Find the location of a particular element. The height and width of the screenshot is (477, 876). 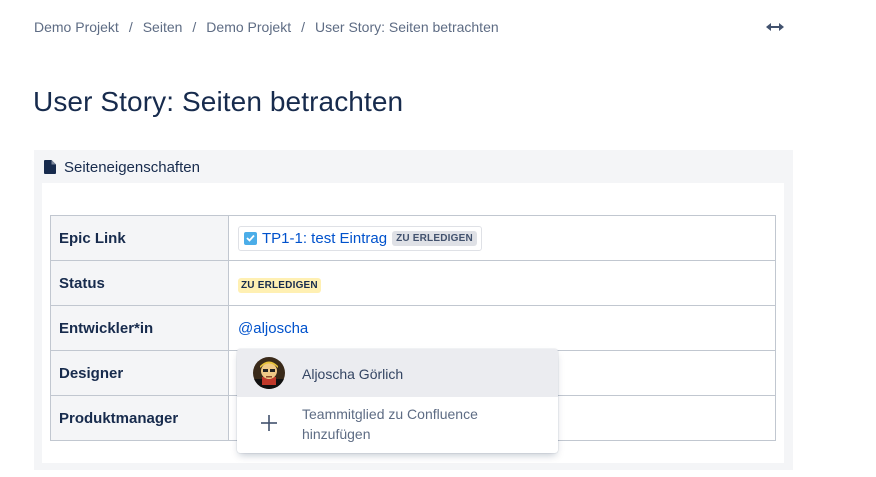

row-key: Produktmanager is located at coordinates (139, 418).